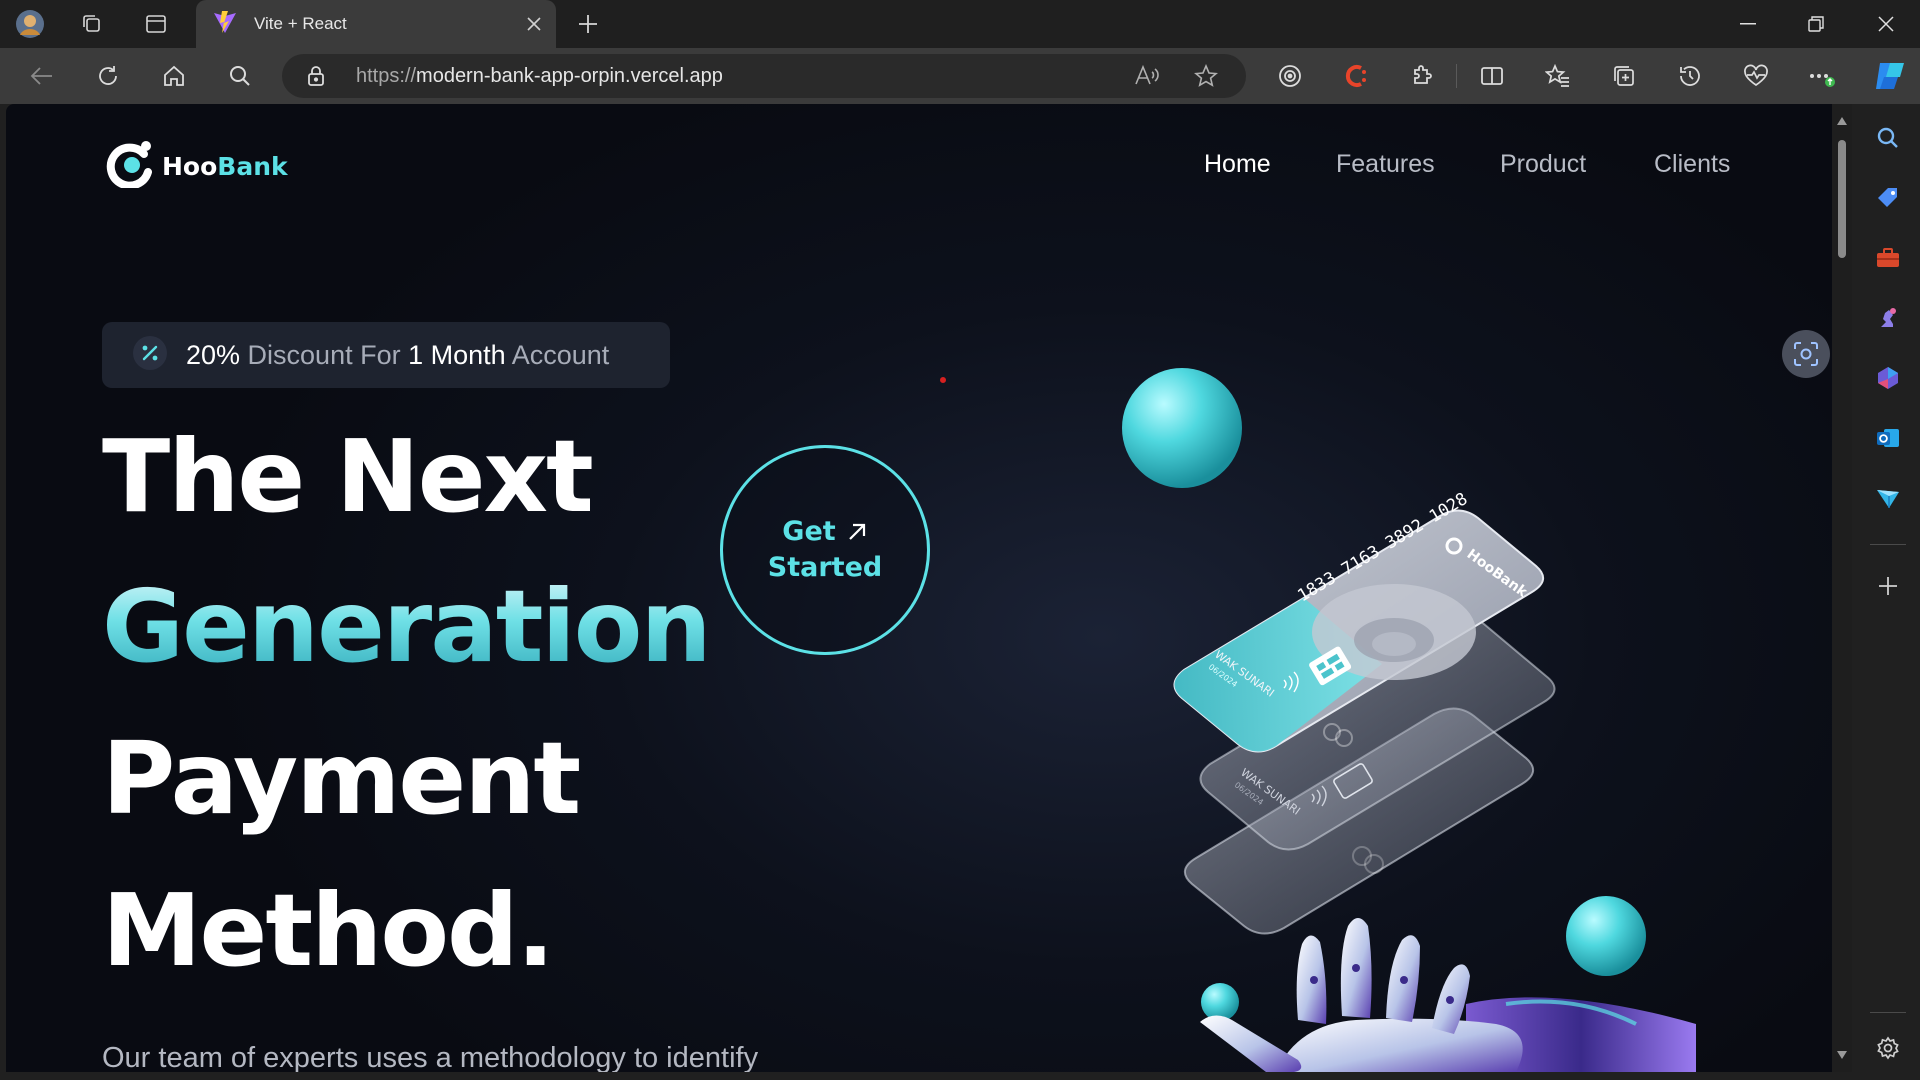 The width and height of the screenshot is (1920, 1080). I want to click on url-text: https://modern-bank-app-orpin.vercel.app, so click(539, 76).